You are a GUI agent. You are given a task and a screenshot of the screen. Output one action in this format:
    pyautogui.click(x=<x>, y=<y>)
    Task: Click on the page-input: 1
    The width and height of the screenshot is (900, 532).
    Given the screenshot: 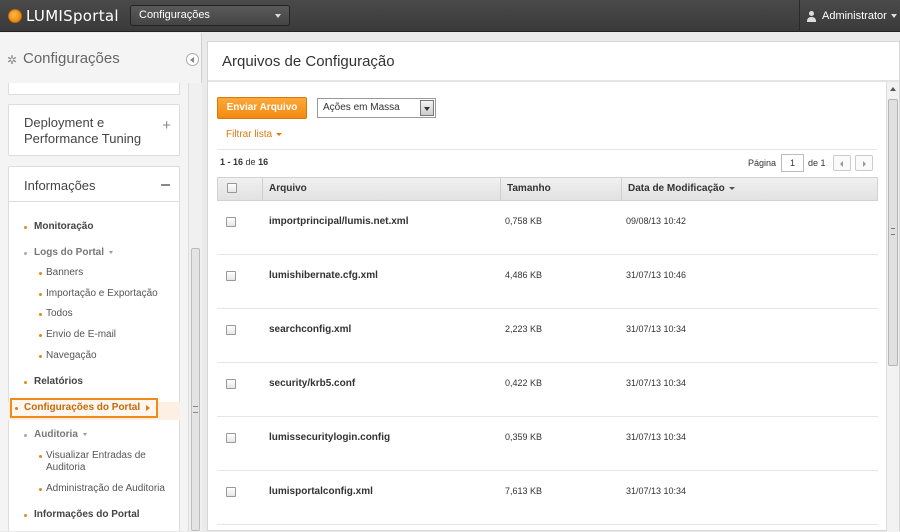 What is the action you would take?
    pyautogui.click(x=792, y=163)
    